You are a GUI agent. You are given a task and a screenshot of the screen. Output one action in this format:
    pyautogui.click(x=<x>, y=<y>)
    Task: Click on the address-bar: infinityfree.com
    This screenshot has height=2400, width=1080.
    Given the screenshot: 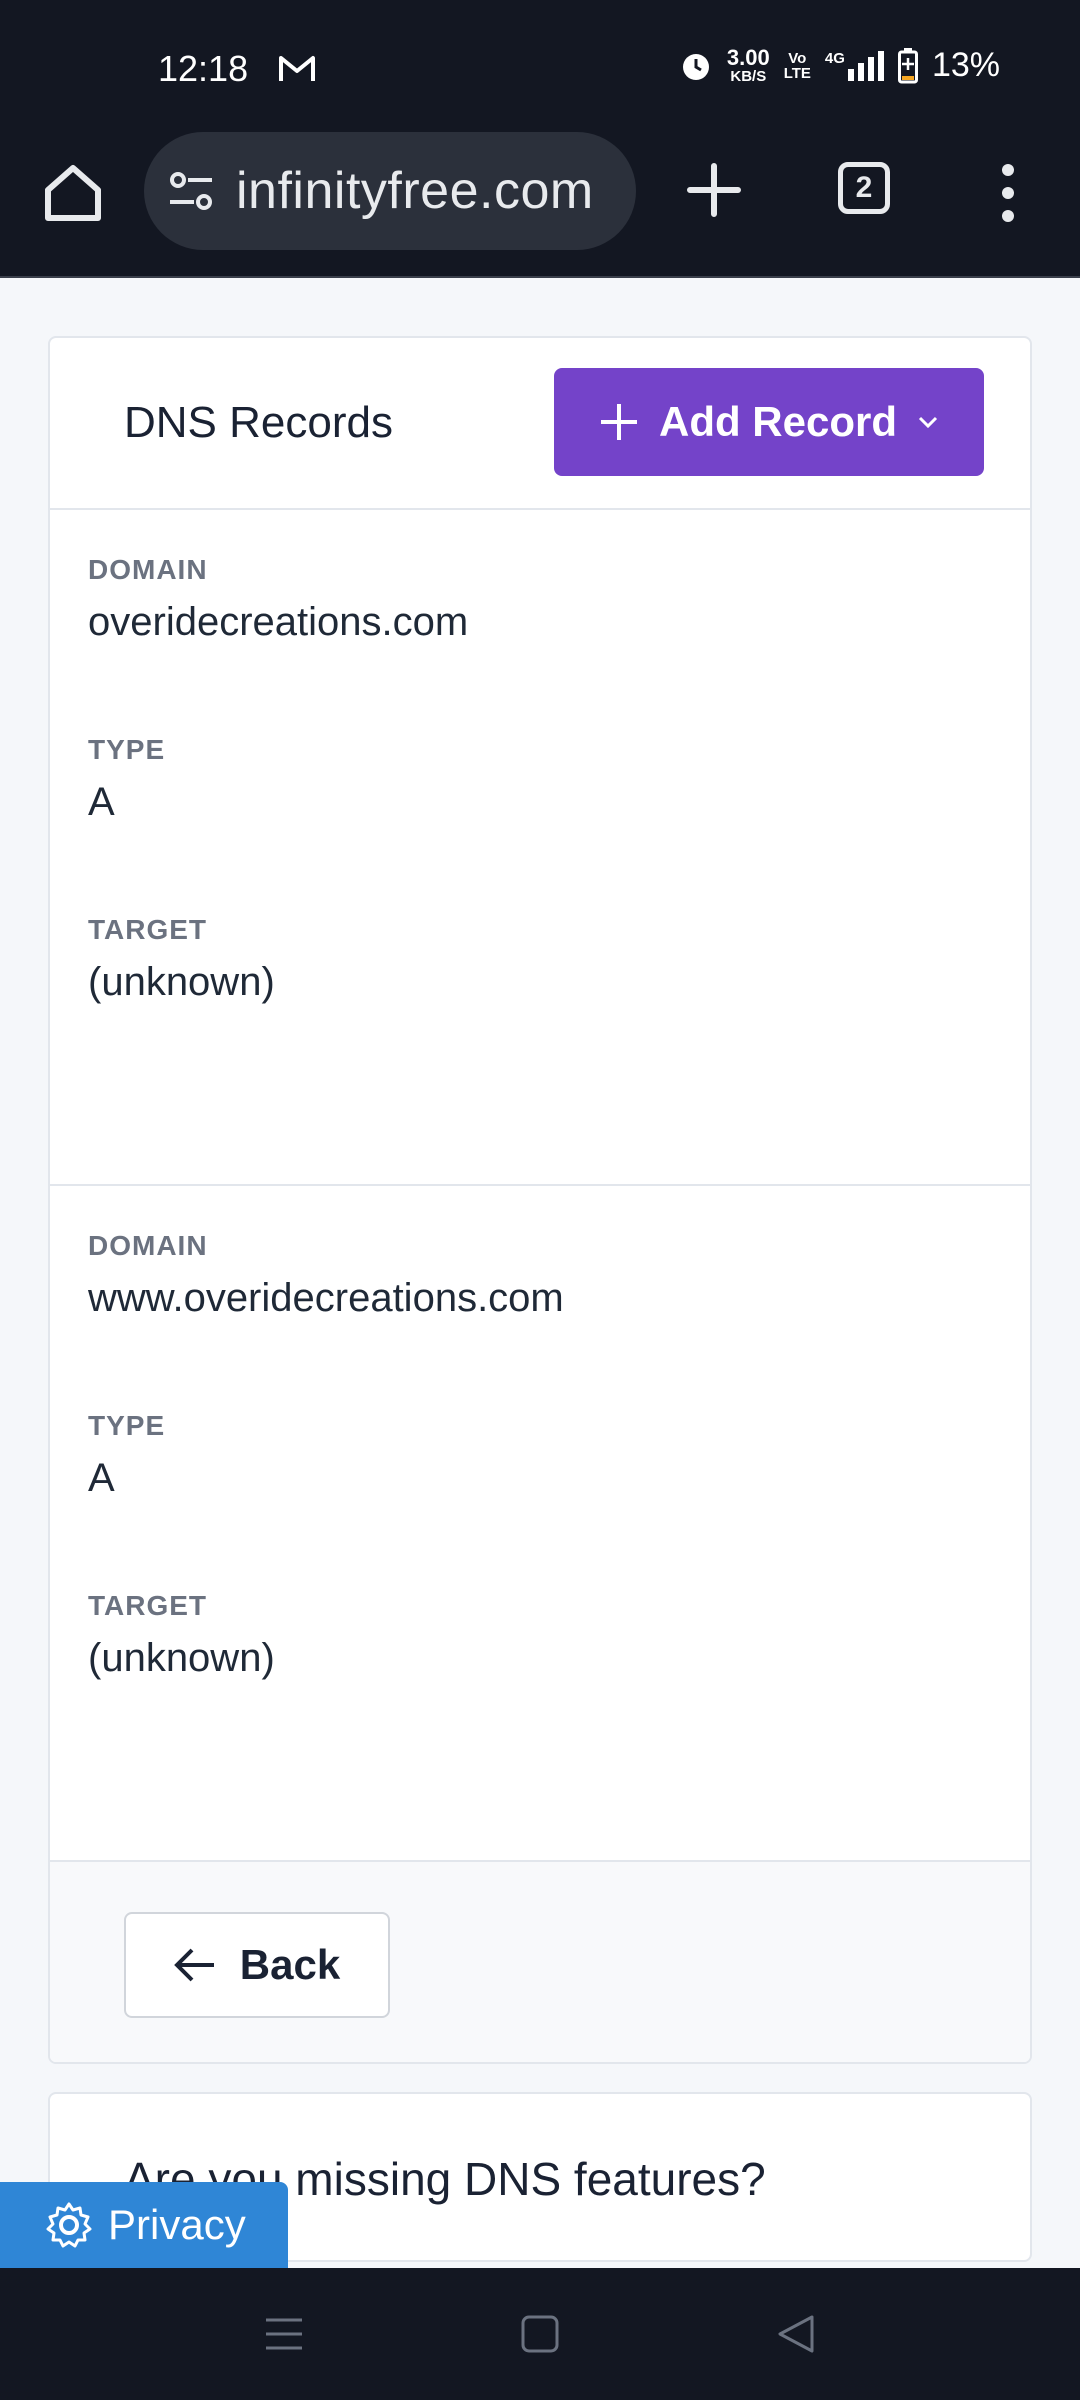 What is the action you would take?
    pyautogui.click(x=390, y=191)
    